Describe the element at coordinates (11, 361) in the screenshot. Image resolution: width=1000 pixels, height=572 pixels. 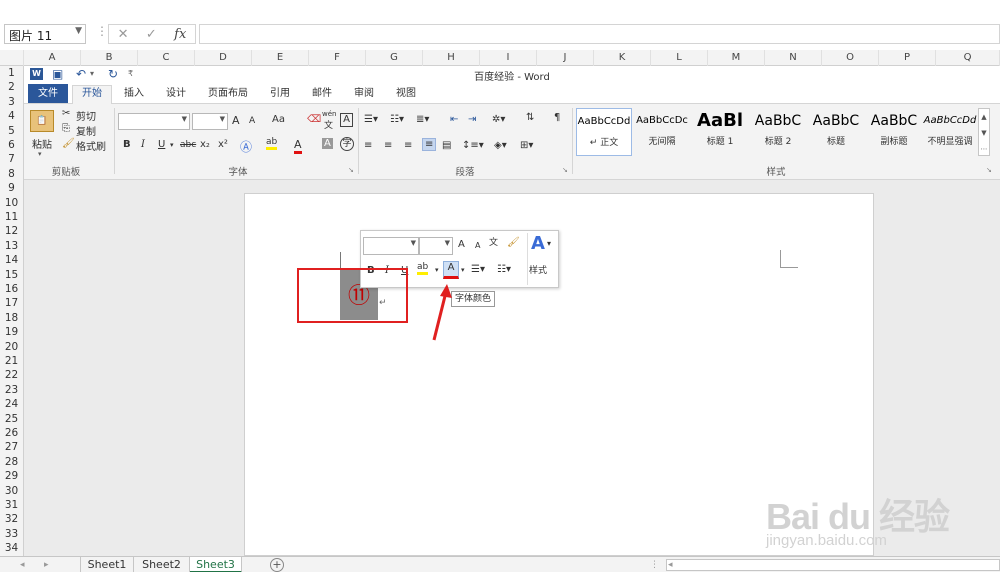
I see `row-header: 21` at that location.